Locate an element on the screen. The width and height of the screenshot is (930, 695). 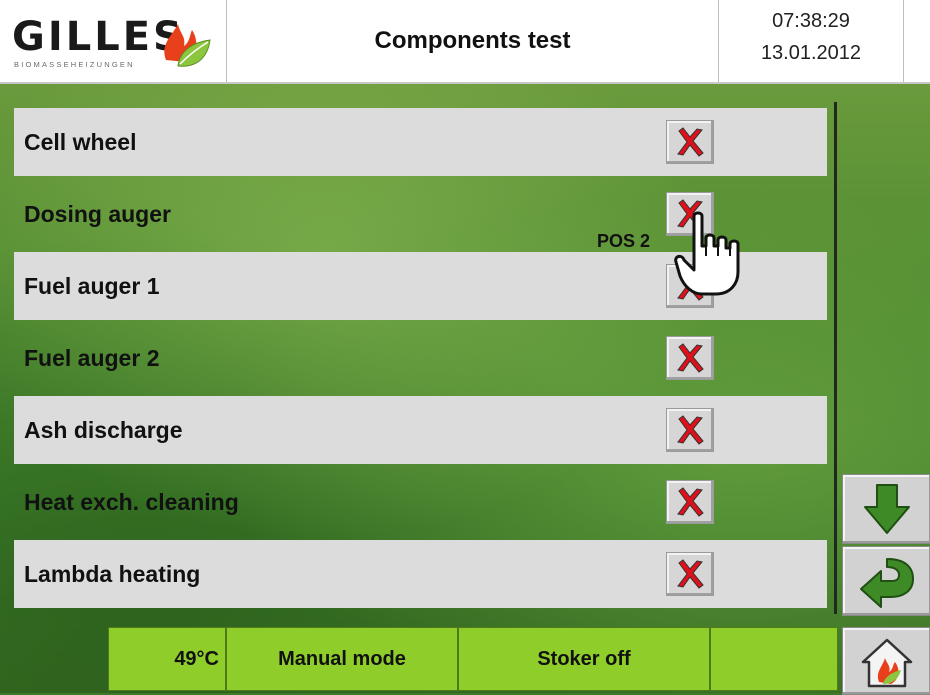
scroll-divider is located at coordinates (835, 358).